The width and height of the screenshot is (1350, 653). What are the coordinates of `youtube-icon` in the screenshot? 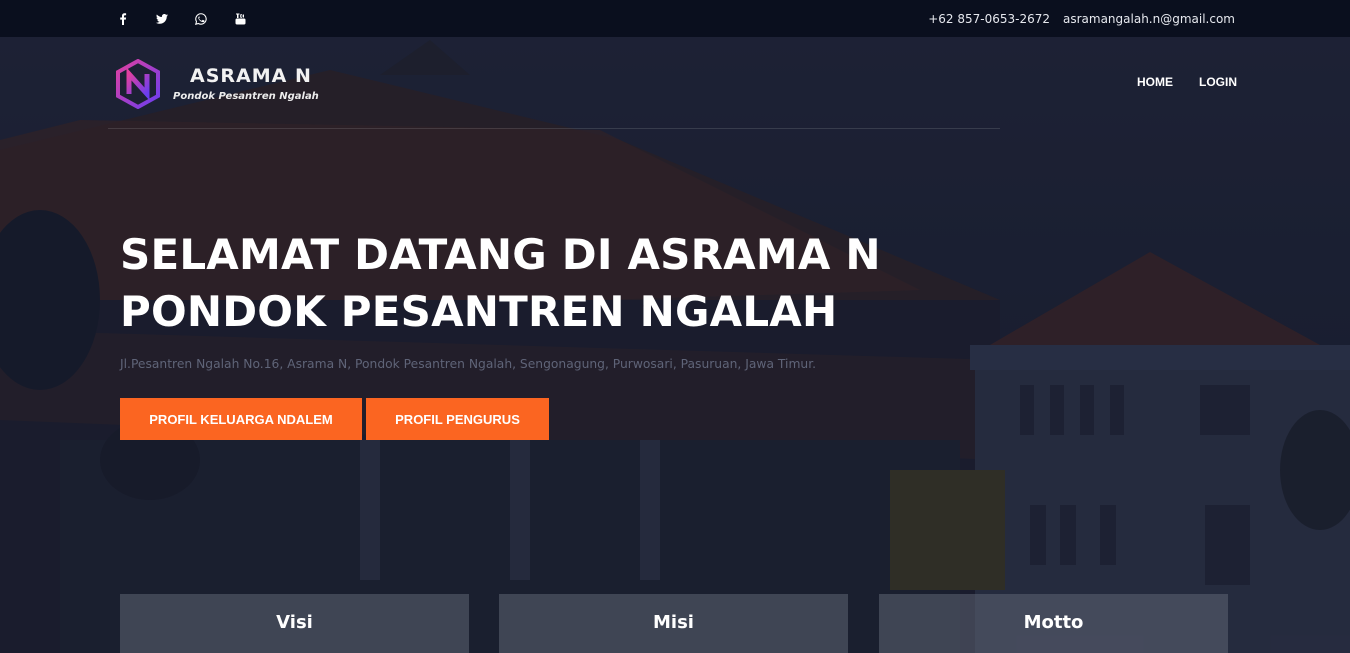 It's located at (240, 19).